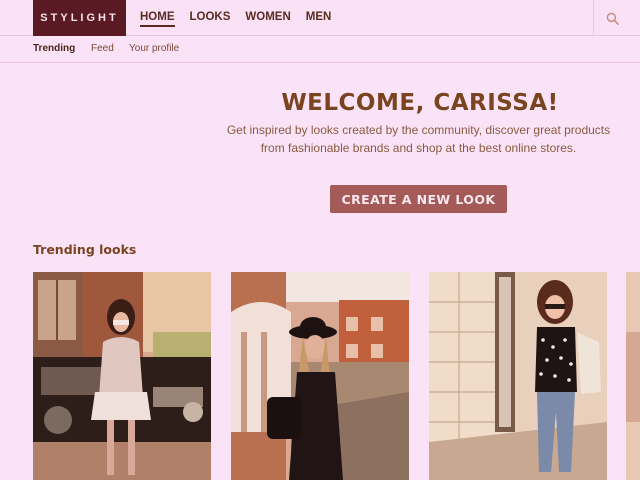  I want to click on nav-men: MEN, so click(319, 18).